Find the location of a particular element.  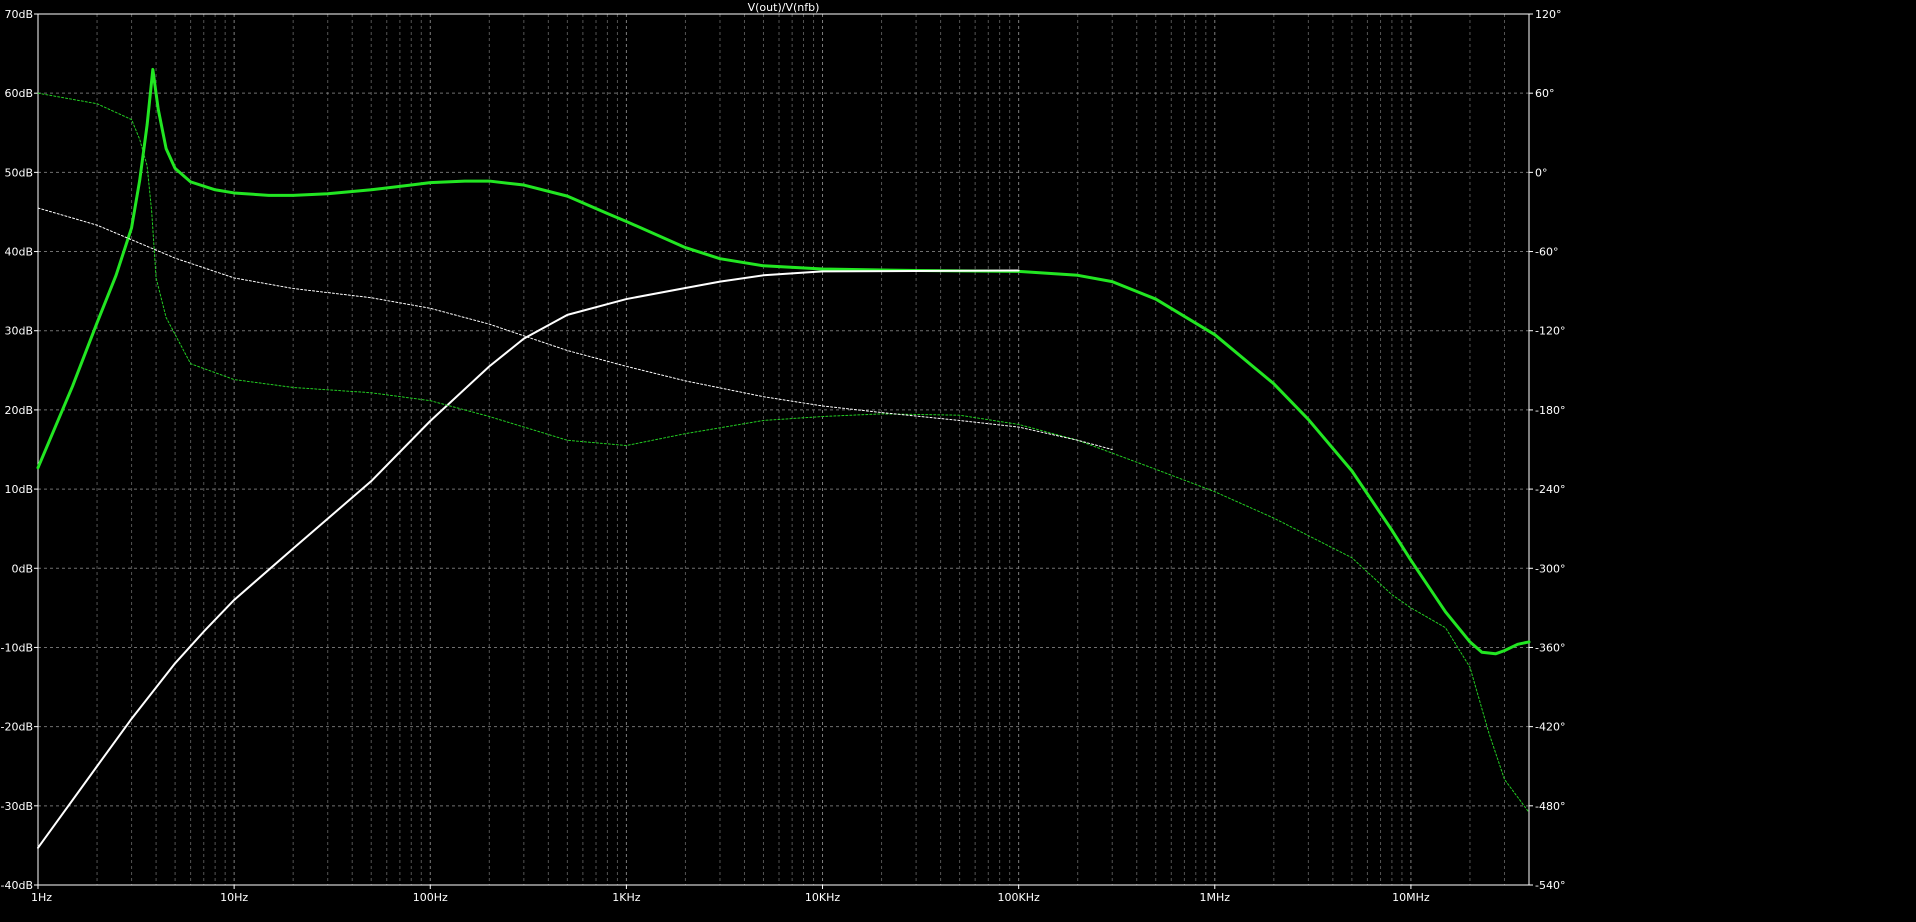

y-left-tick-label: -10dB is located at coordinates (17, 647).